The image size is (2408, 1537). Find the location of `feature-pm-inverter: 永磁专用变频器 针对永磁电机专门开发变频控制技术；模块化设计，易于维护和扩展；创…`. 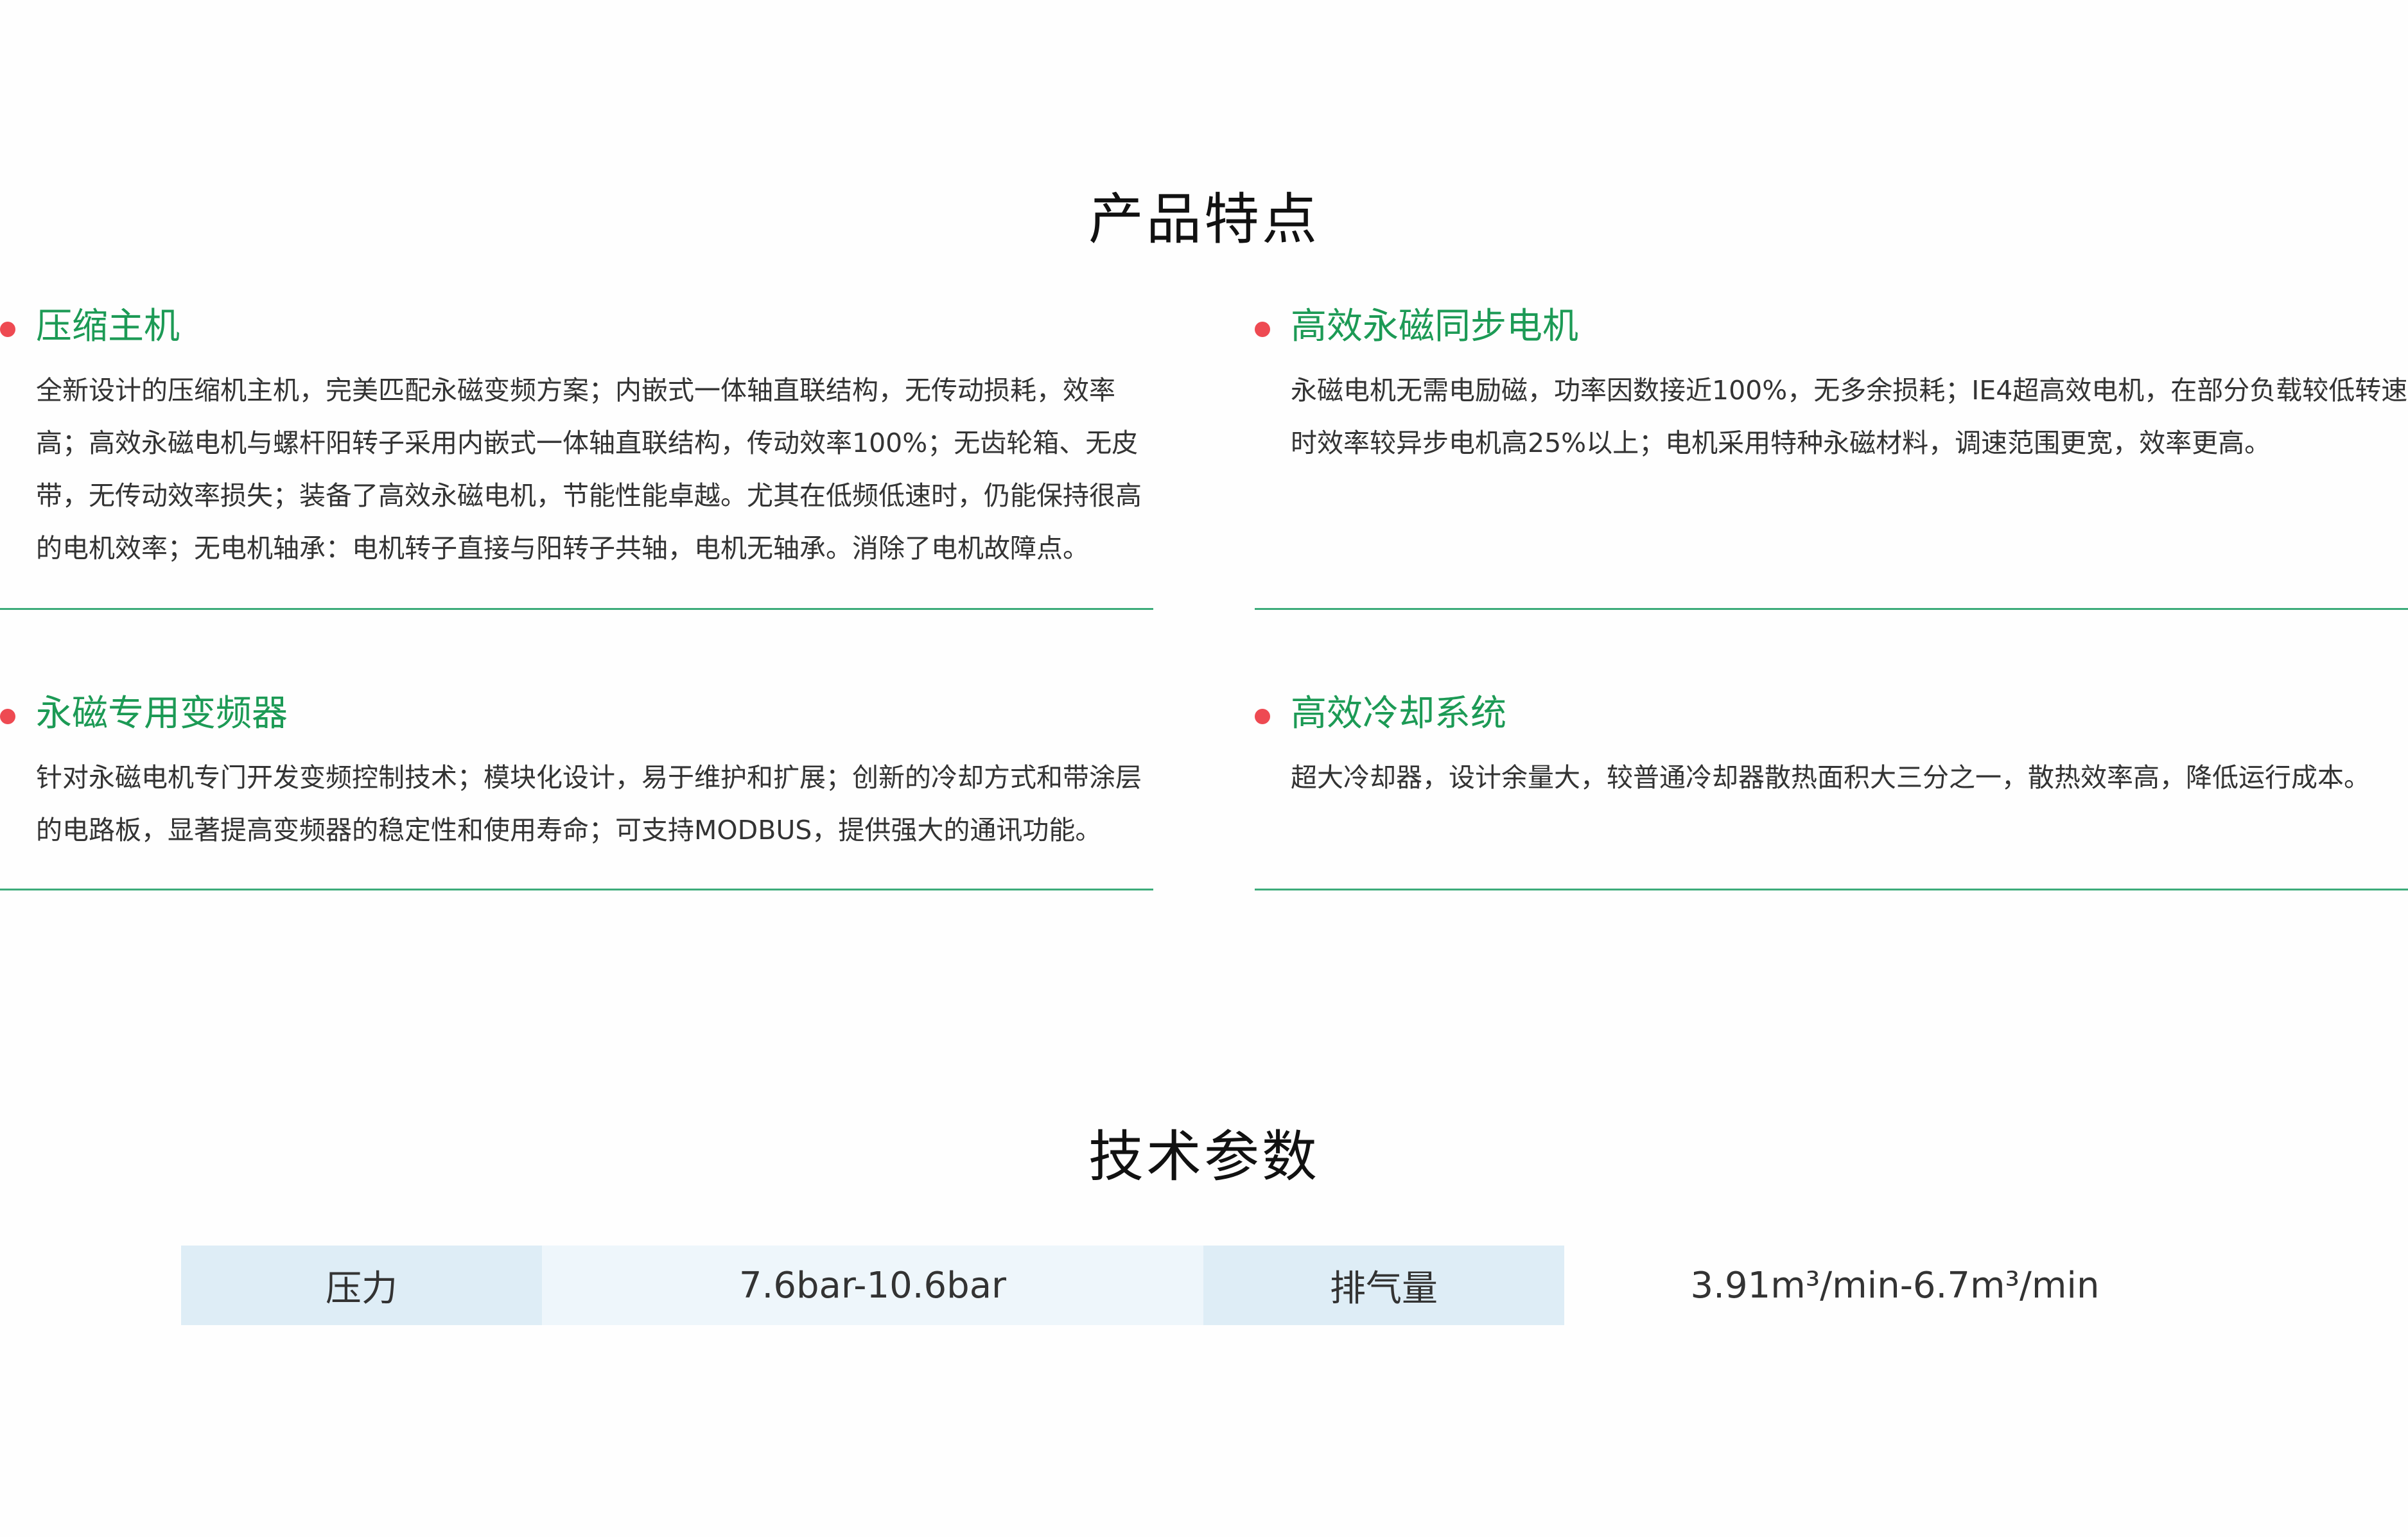

feature-pm-inverter: 永磁专用变频器 针对永磁电机专门开发变频控制技术；模块化设计，易于维护和扩展；创… is located at coordinates (576, 791).